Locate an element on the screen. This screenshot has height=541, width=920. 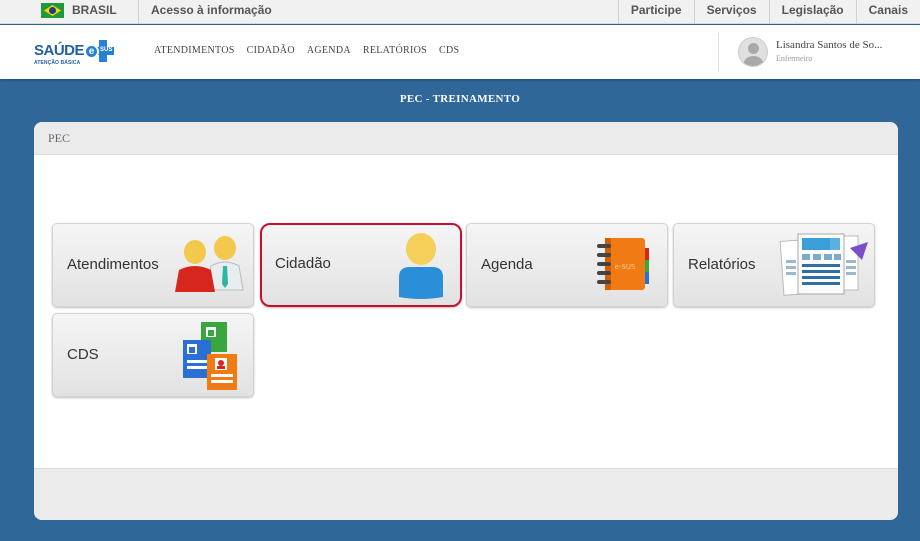
brazil-flag-icon is located at coordinates (52, 10).